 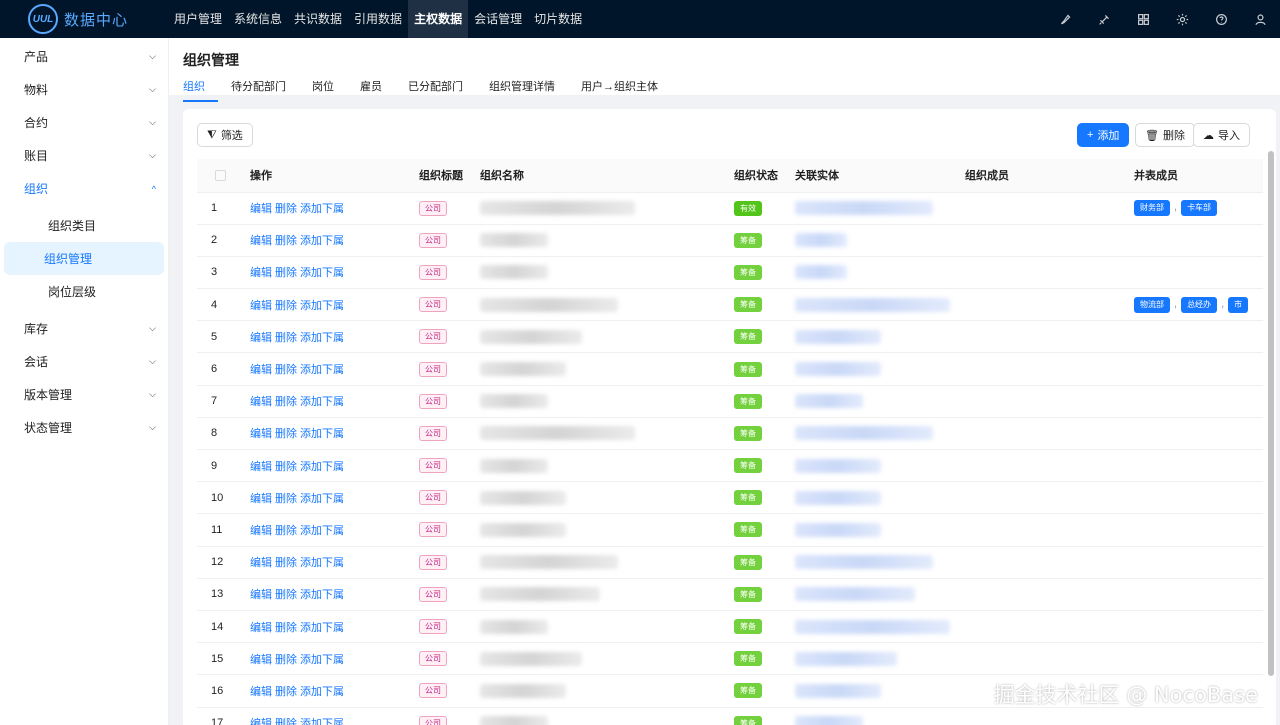 What do you see at coordinates (371, 90) in the screenshot?
I see `tab: 雇员` at bounding box center [371, 90].